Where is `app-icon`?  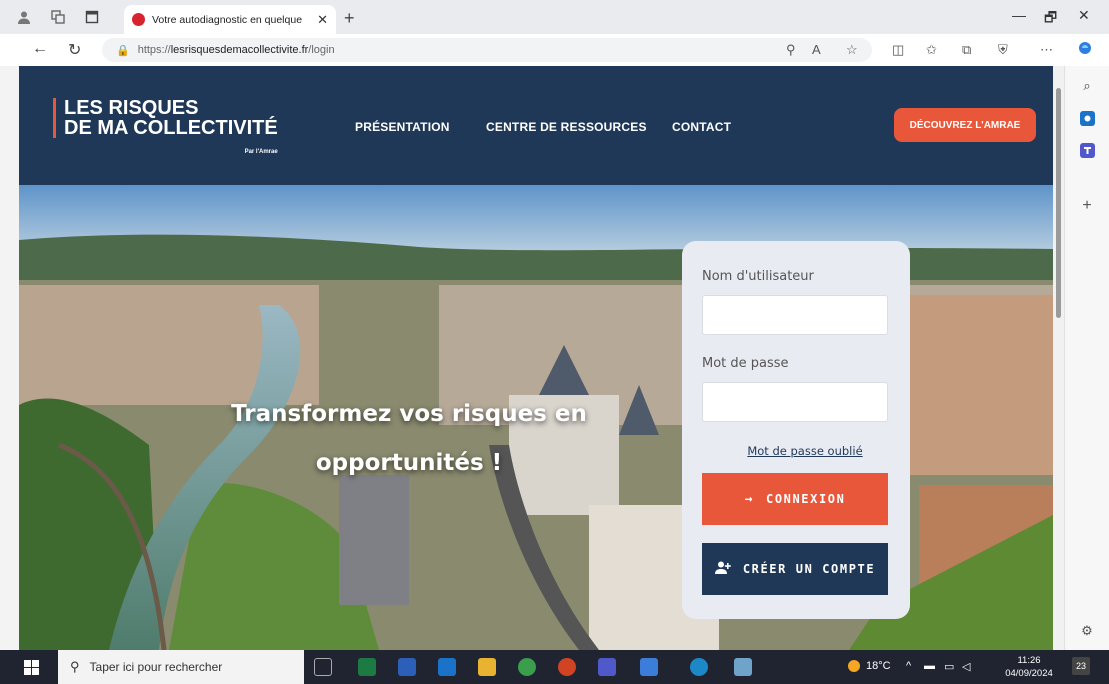
app-icon is located at coordinates (743, 667).